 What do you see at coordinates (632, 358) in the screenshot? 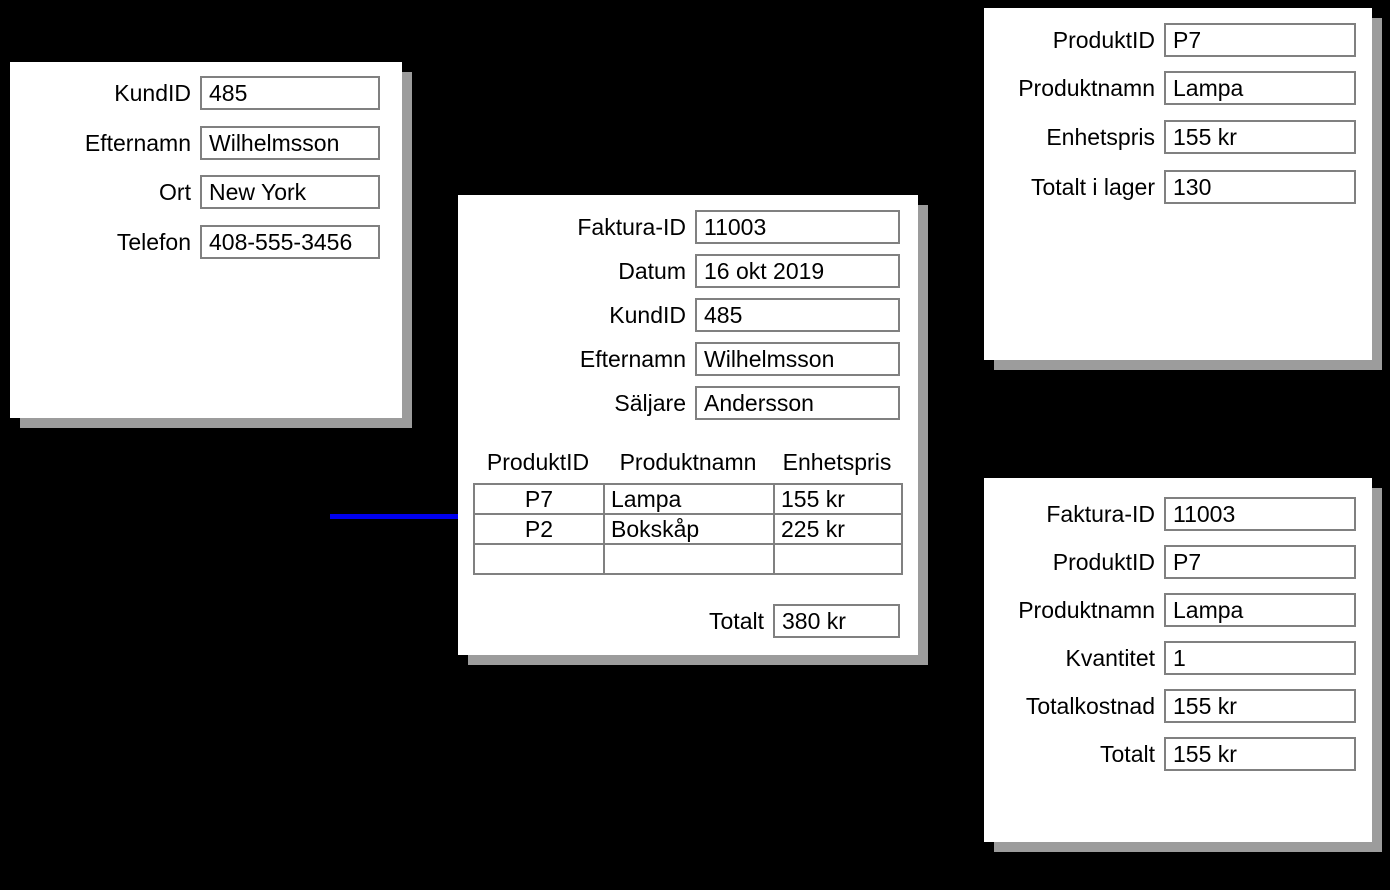
I see `invoice-field-efternamn-label: Efternamn` at bounding box center [632, 358].